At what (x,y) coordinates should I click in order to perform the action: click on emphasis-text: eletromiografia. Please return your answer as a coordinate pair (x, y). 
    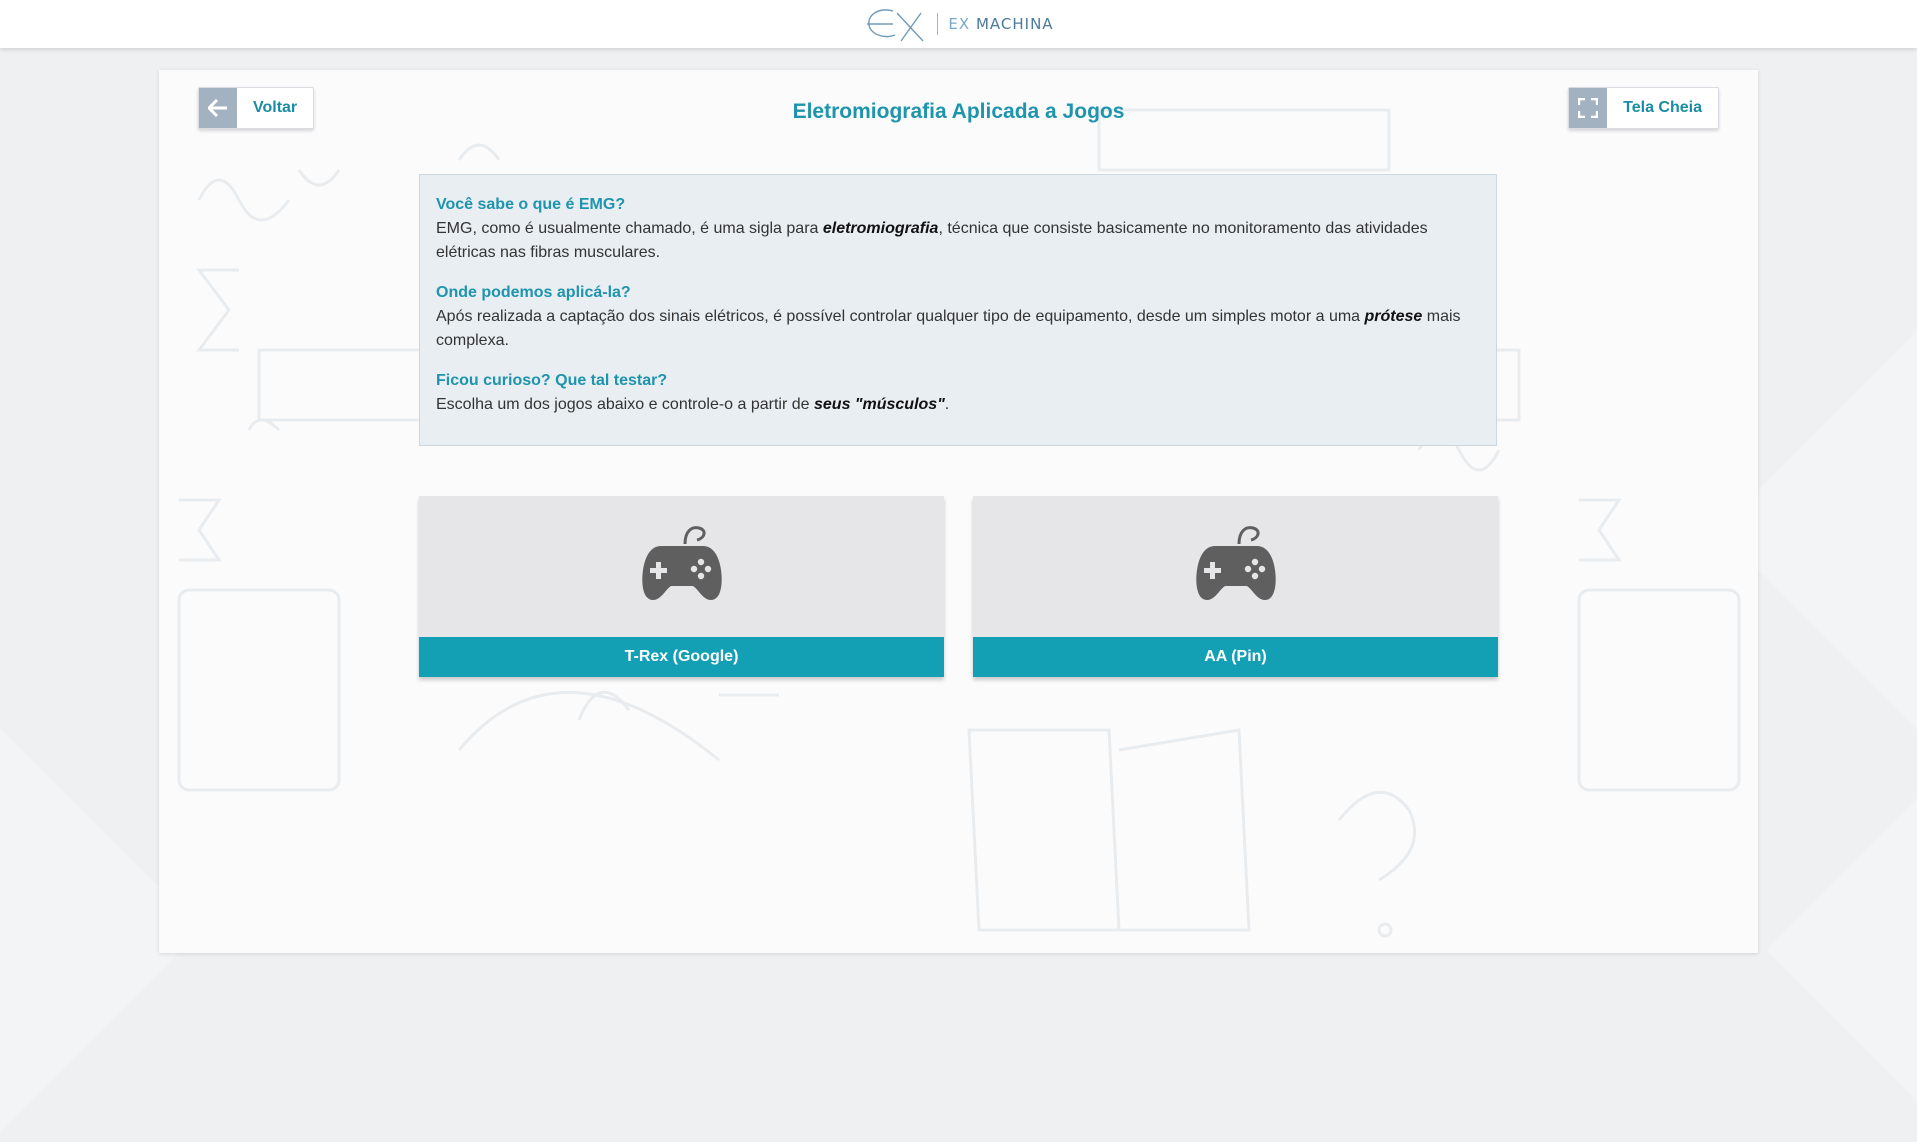
    Looking at the image, I should click on (880, 228).